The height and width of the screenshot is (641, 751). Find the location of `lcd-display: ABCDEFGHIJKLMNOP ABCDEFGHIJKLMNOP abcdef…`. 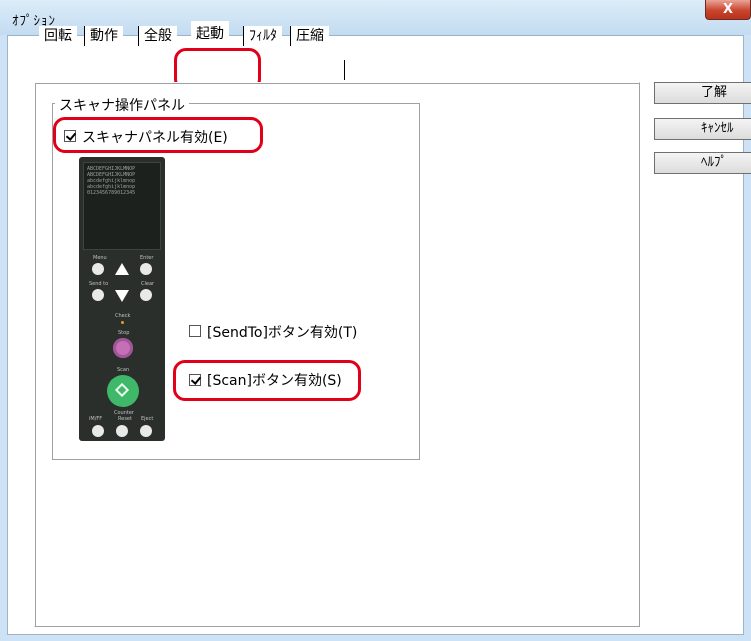

lcd-display: ABCDEFGHIJKLMNOP ABCDEFGHIJKLMNOP abcdef… is located at coordinates (122, 206).